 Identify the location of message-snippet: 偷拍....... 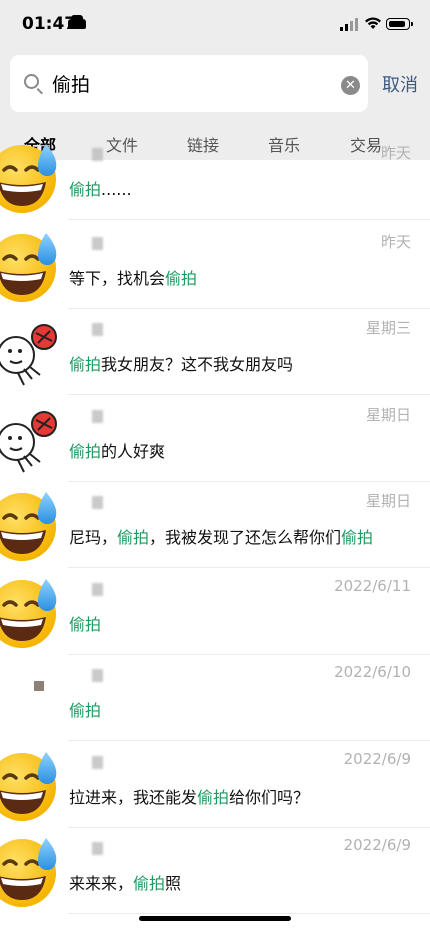
(100, 188).